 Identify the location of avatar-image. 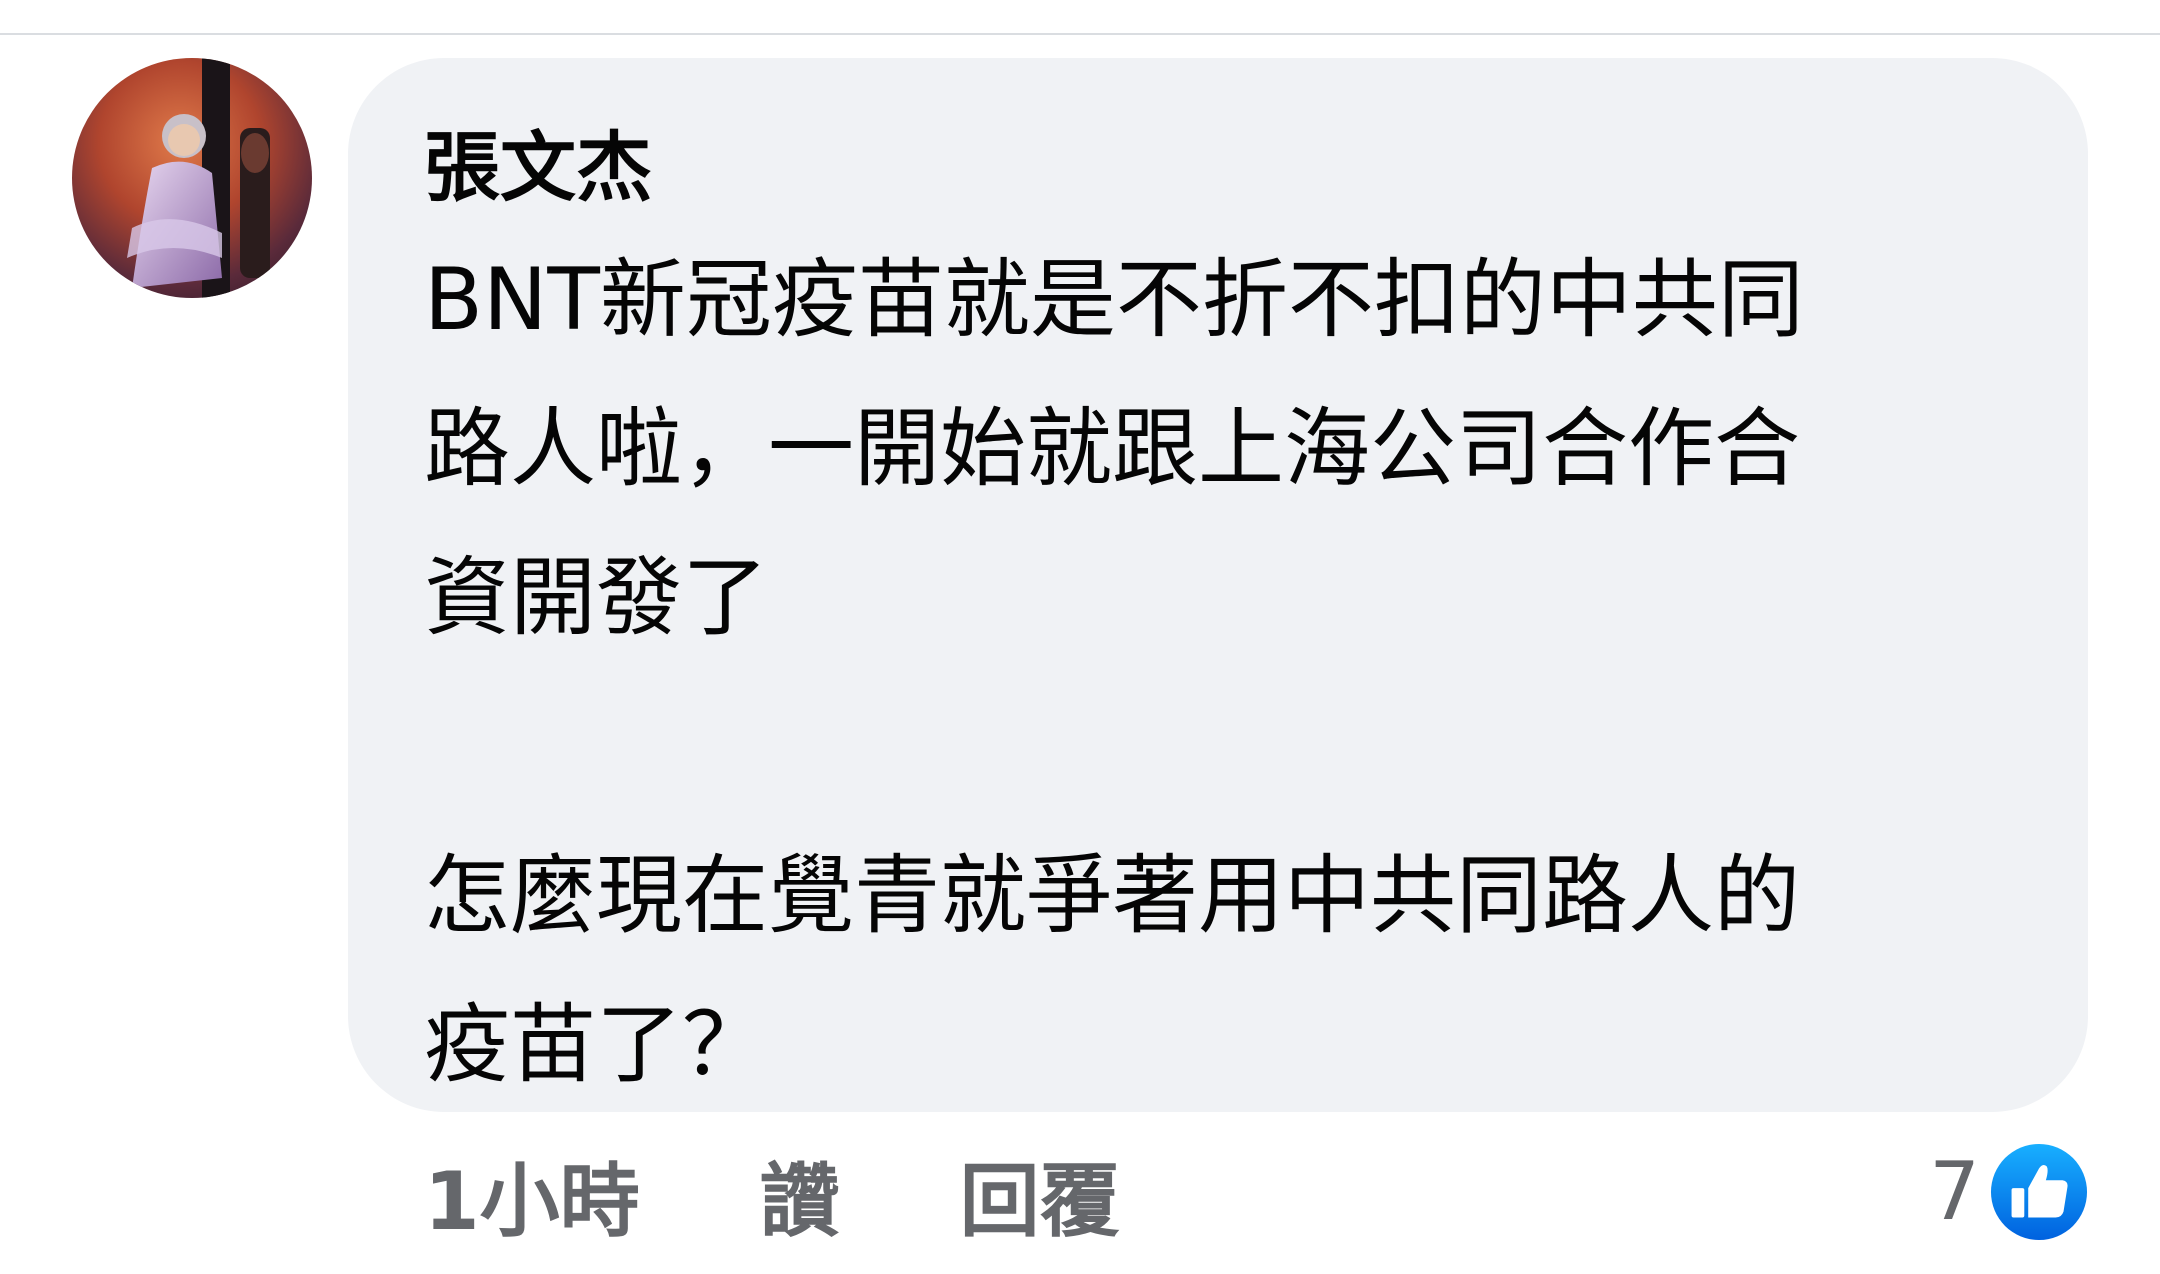
(192, 178).